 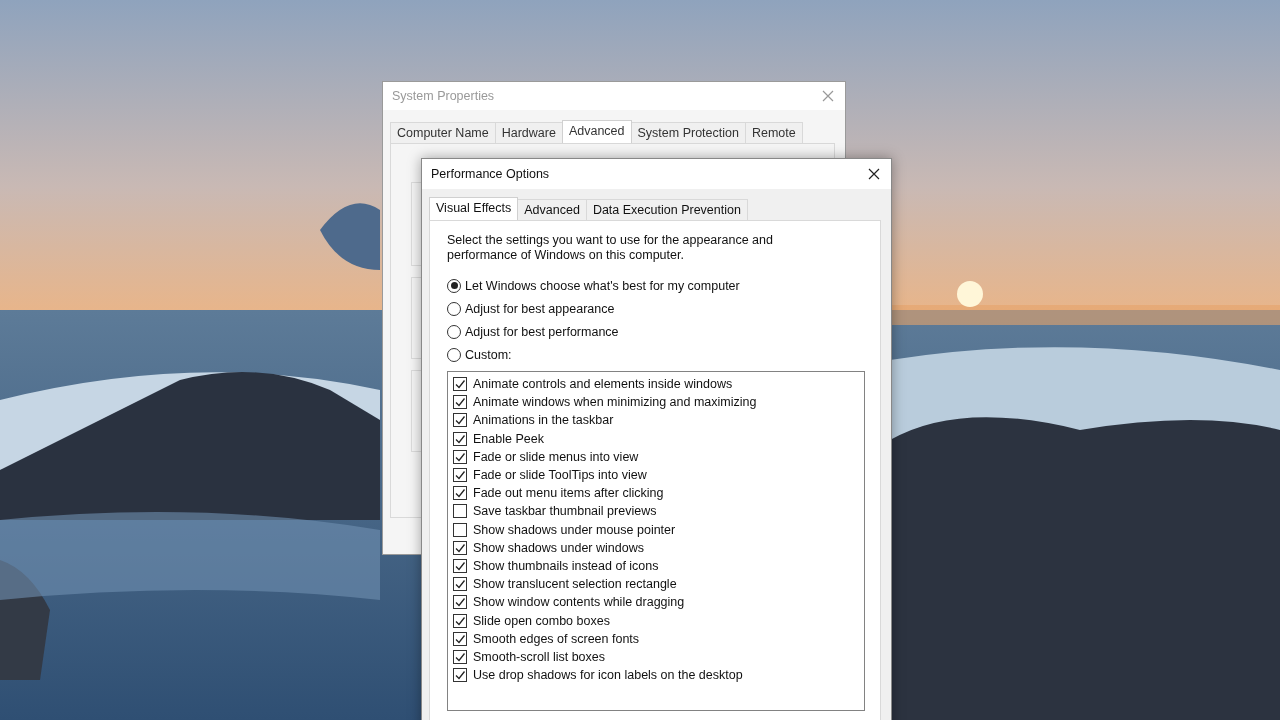 What do you see at coordinates (874, 174) in the screenshot?
I see `close-icon` at bounding box center [874, 174].